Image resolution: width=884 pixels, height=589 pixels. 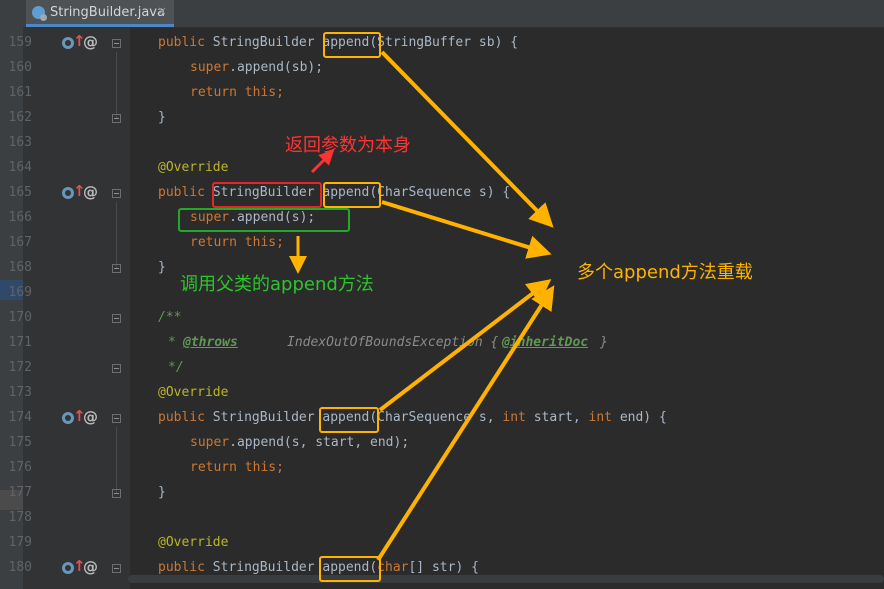 I want to click on note-call-parent: 调用父类的append方法, so click(x=277, y=284).